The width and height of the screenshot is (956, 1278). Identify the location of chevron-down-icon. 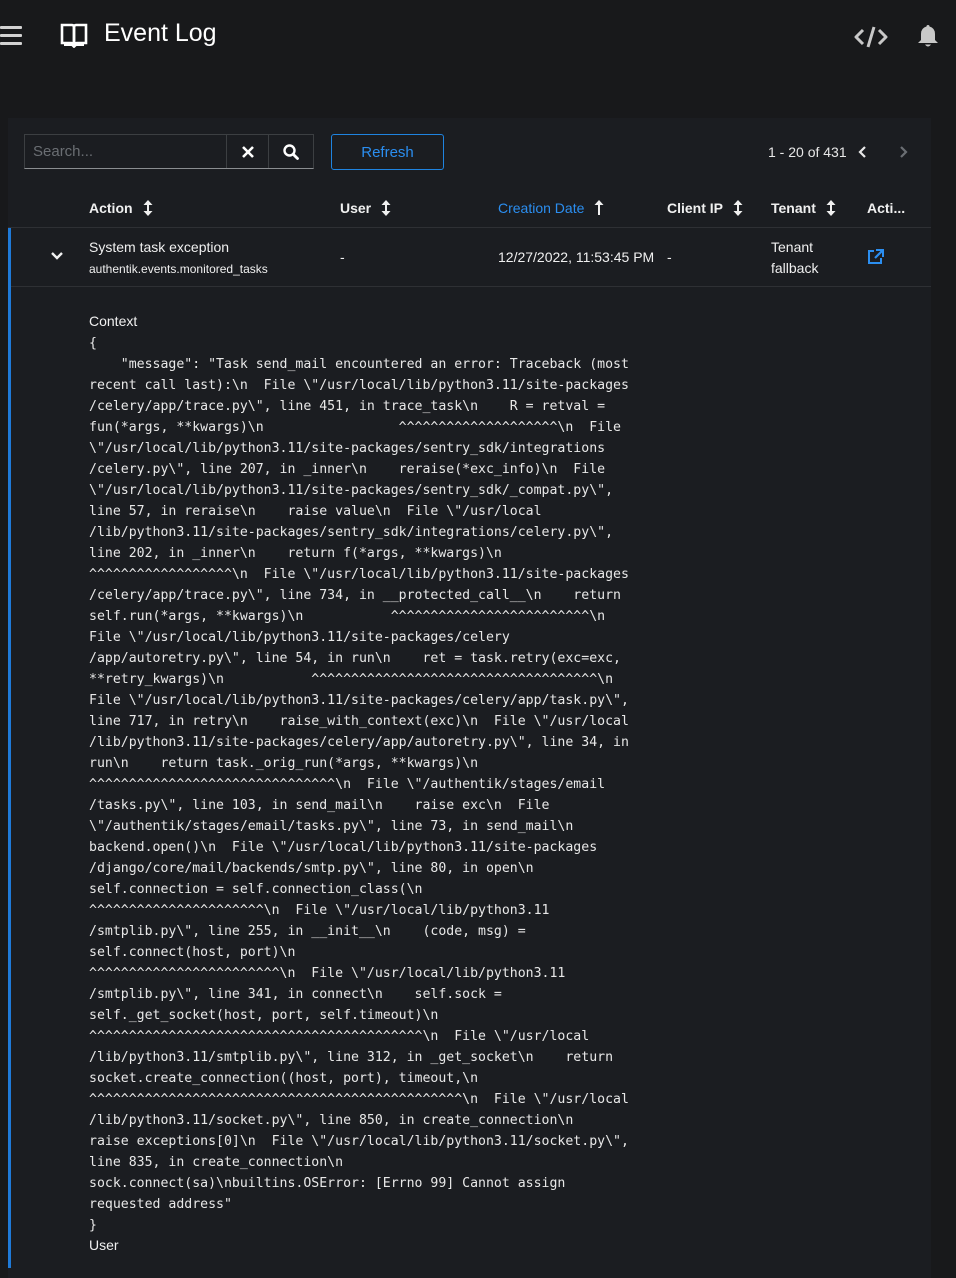
(57, 256).